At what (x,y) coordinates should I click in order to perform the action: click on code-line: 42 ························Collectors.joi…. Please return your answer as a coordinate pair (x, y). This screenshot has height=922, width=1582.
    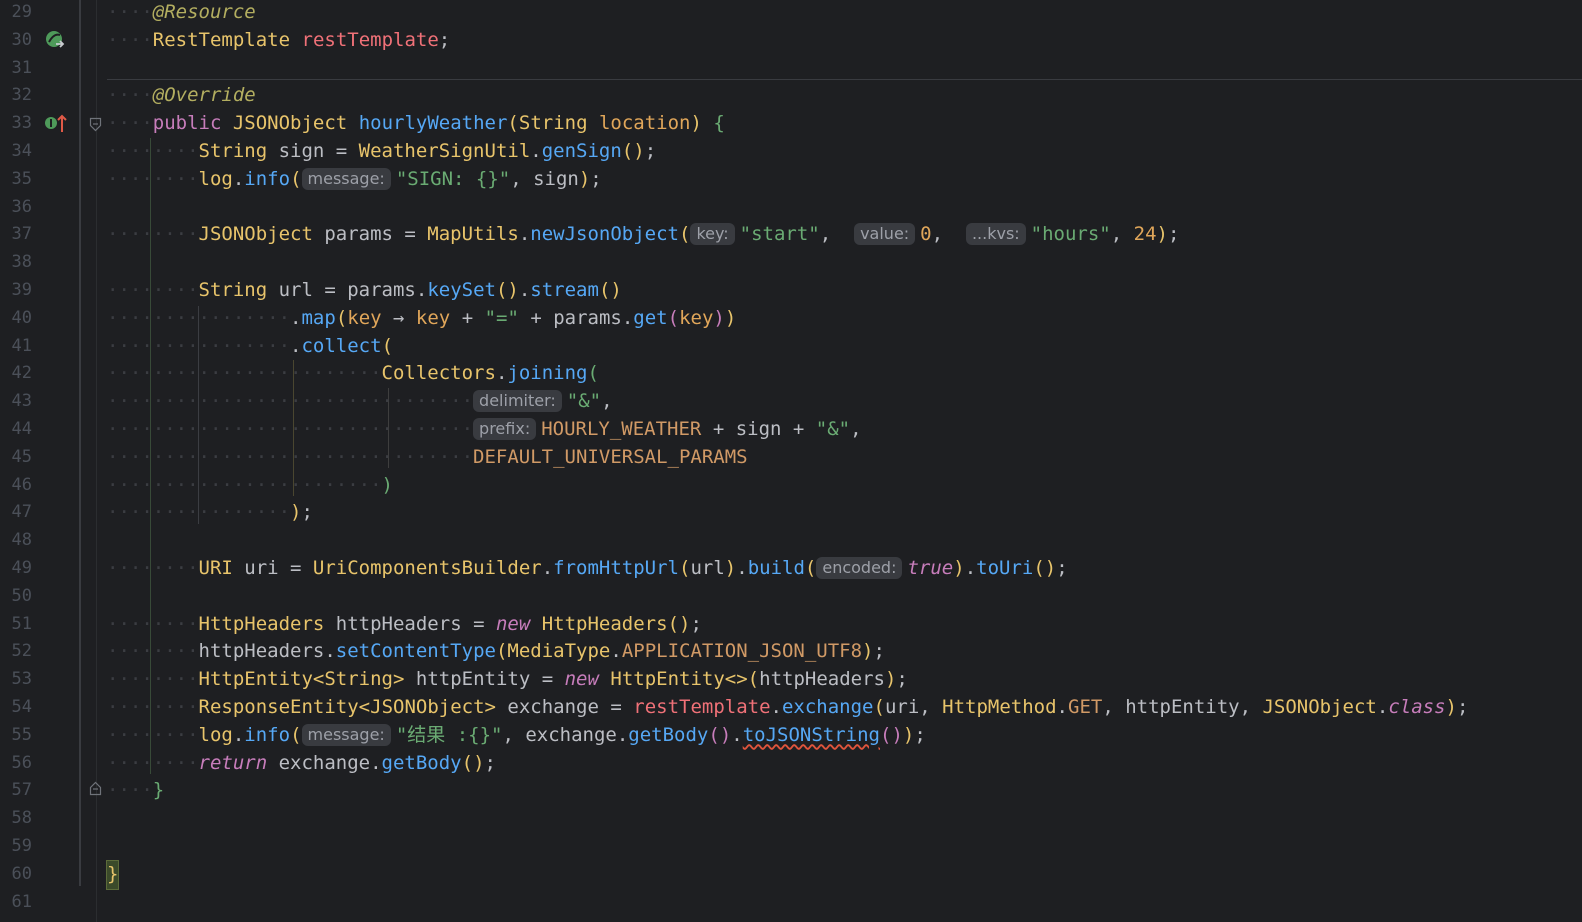
    Looking at the image, I should click on (791, 374).